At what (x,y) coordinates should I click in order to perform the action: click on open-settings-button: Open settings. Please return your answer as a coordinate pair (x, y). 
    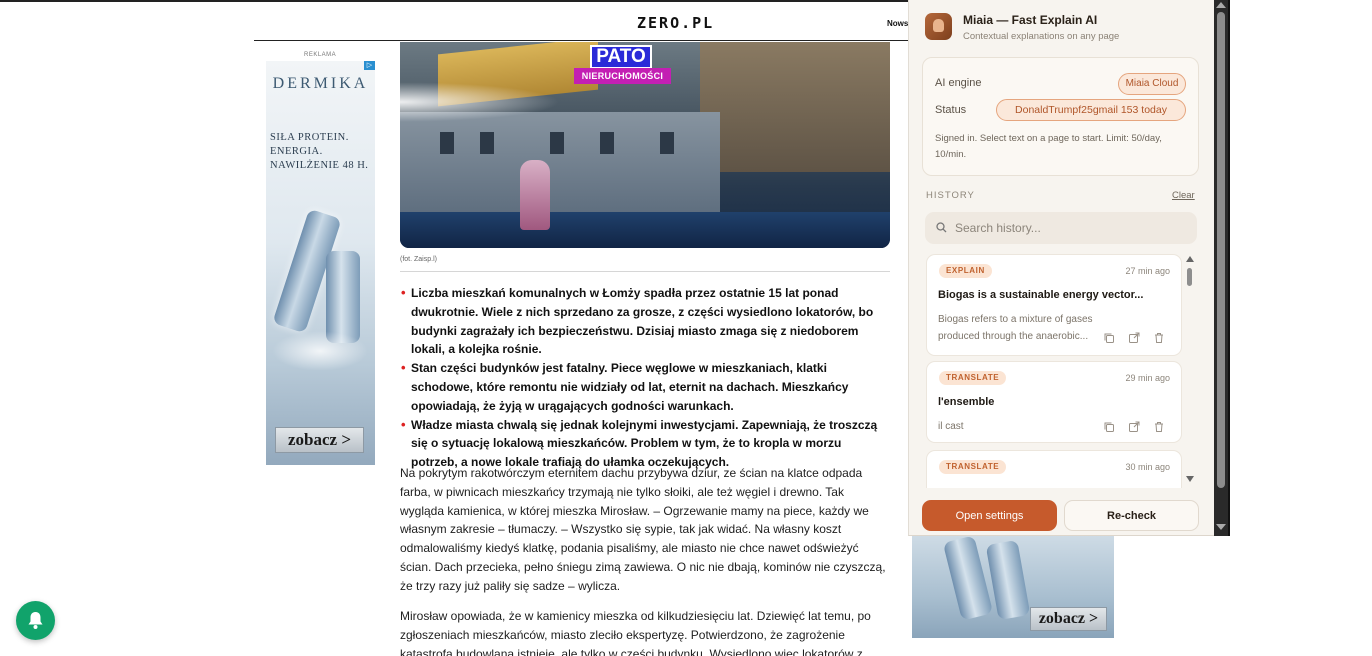
    Looking at the image, I should click on (989, 515).